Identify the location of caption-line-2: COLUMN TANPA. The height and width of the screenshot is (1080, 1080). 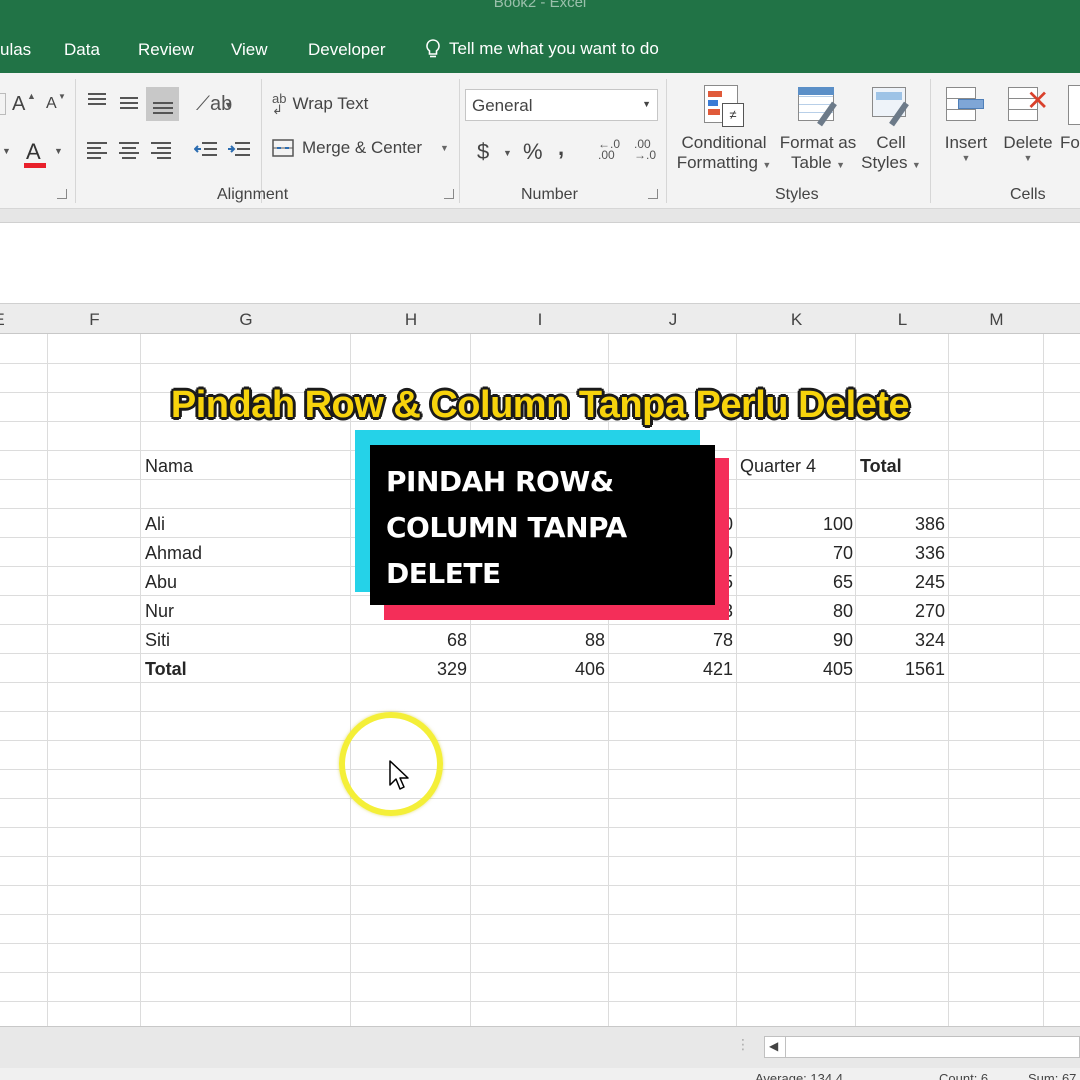
(506, 527).